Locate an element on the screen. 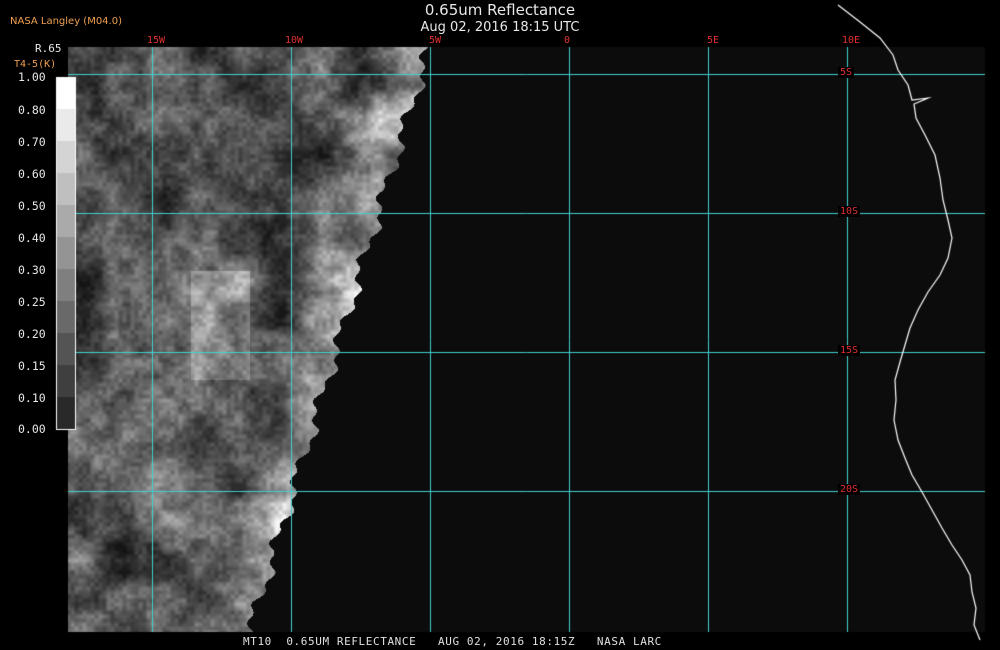 The height and width of the screenshot is (650, 1000). colorbar-tick: 1.00 is located at coordinates (32, 77).